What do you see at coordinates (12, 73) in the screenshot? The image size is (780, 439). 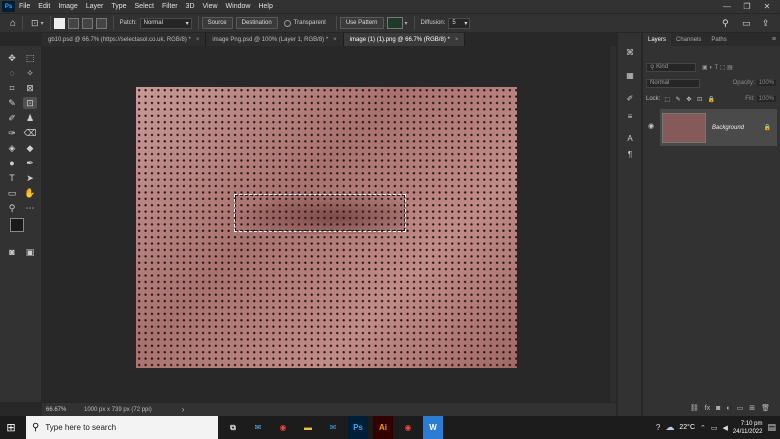 I see `lasso-tool-icon: ◌` at bounding box center [12, 73].